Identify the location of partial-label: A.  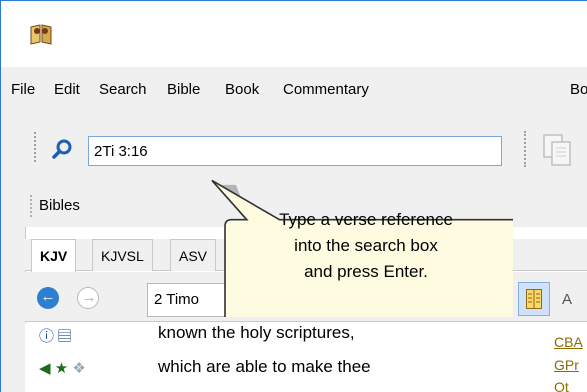
(567, 299).